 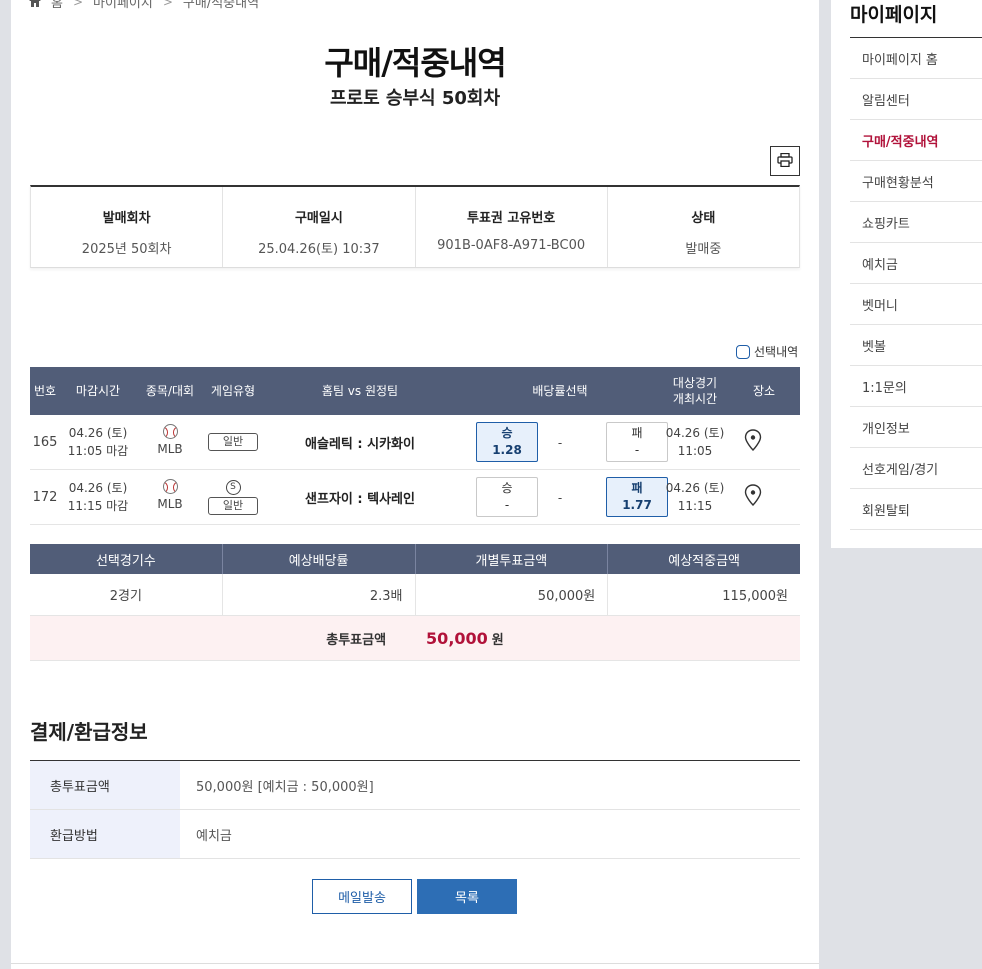 I want to click on summary-amount: 50,000원, so click(x=512, y=594).